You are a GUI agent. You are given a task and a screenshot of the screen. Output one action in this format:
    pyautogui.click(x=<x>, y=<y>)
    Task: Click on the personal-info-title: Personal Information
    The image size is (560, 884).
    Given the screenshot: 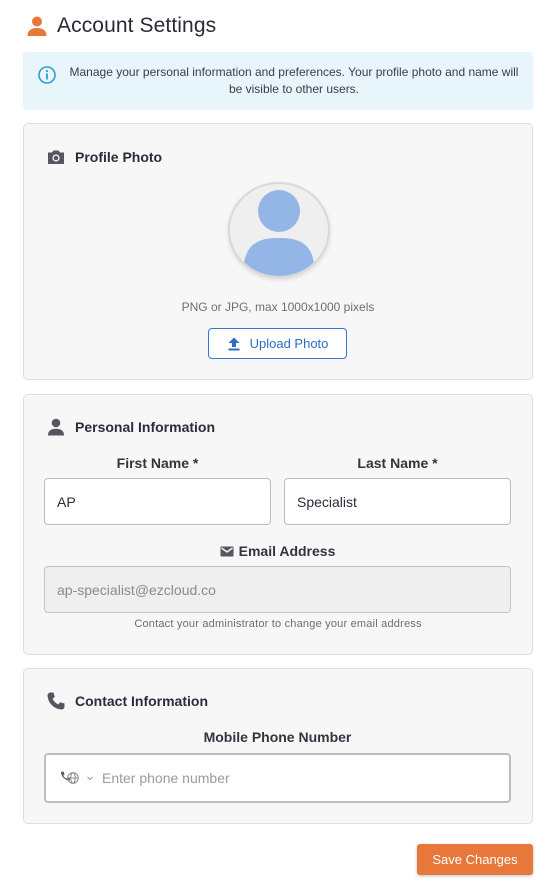 What is the action you would take?
    pyautogui.click(x=145, y=427)
    